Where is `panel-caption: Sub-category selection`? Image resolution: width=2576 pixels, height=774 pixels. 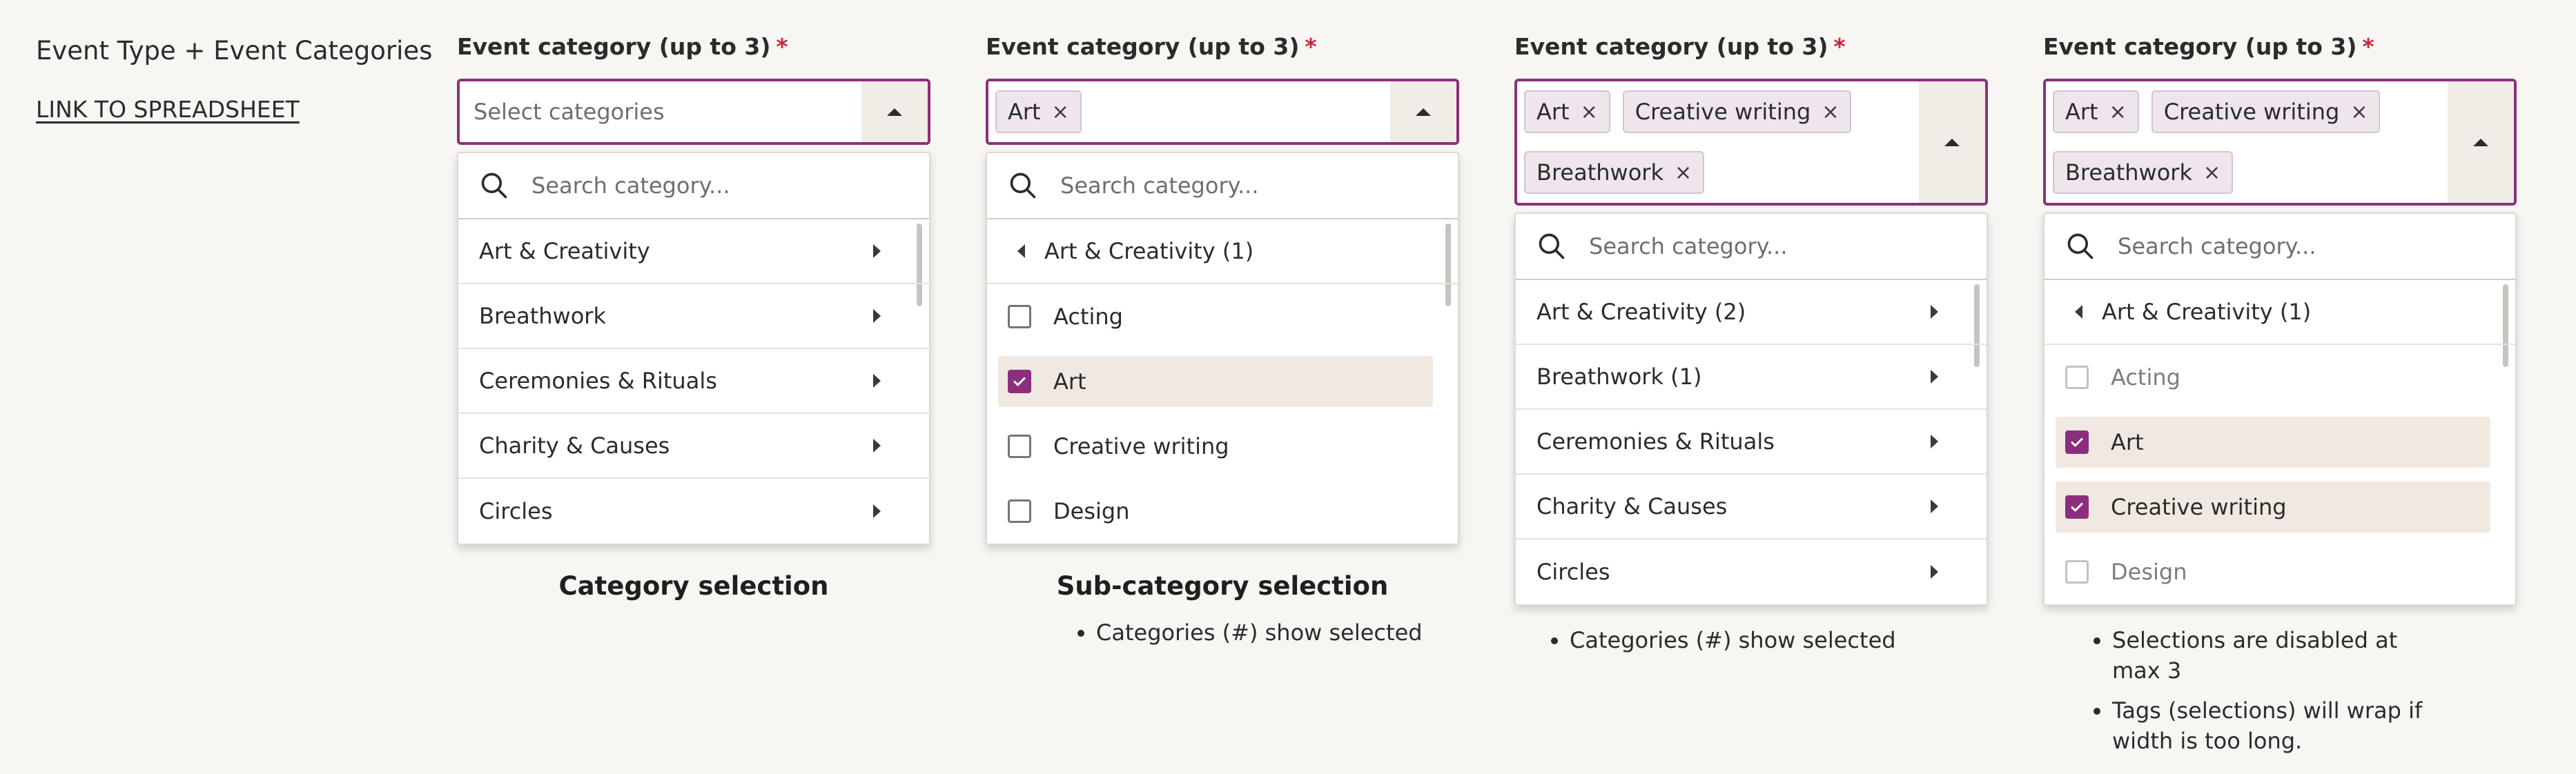 panel-caption: Sub-category selection is located at coordinates (1222, 586).